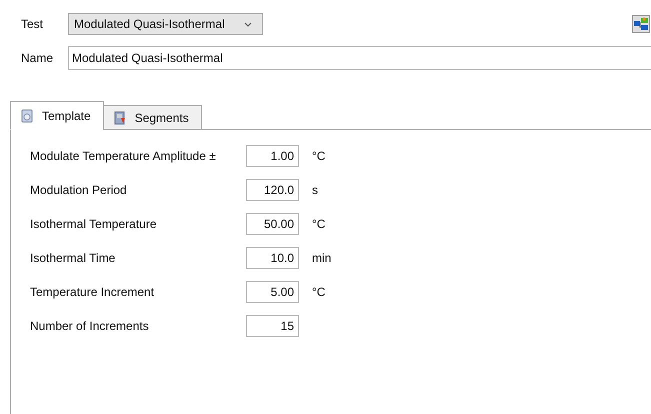  What do you see at coordinates (272, 156) in the screenshot?
I see `number-field: 1.00` at bounding box center [272, 156].